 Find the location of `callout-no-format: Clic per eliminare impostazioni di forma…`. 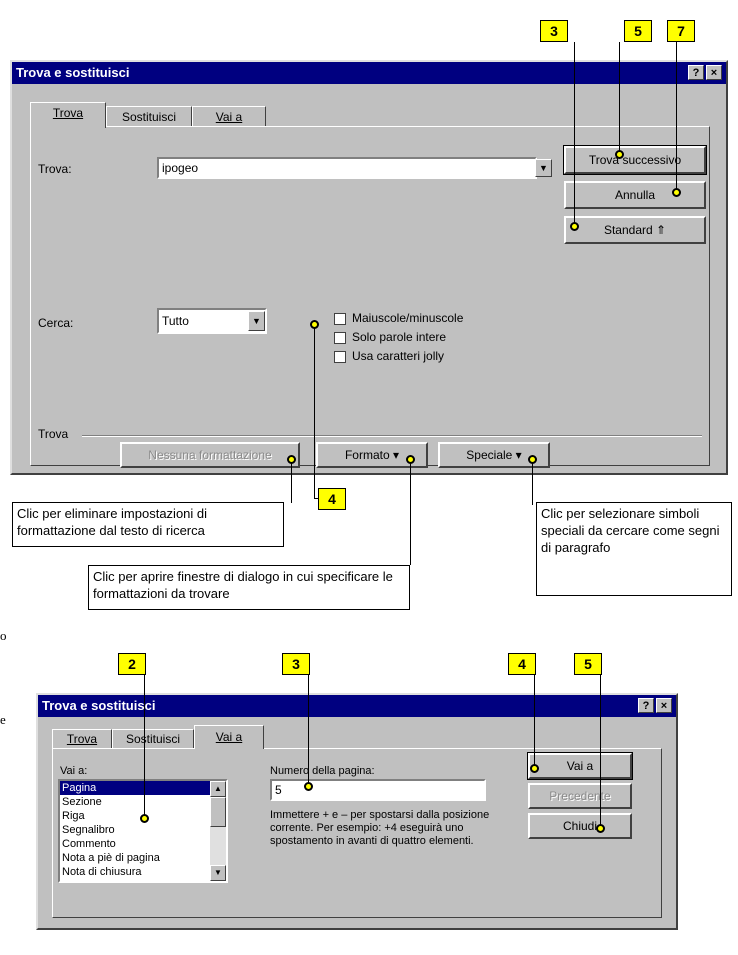

callout-no-format: Clic per eliminare impostazioni di forma… is located at coordinates (148, 524).